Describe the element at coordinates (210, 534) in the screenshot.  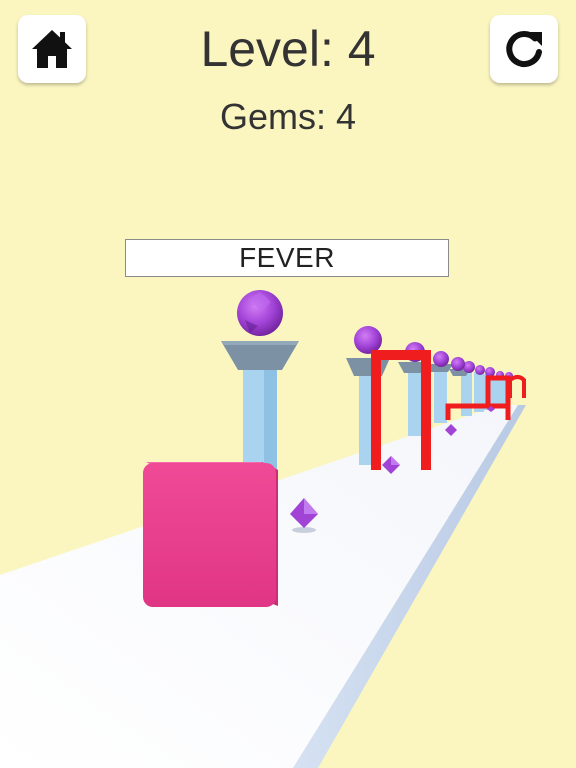
I see `player-cube` at that location.